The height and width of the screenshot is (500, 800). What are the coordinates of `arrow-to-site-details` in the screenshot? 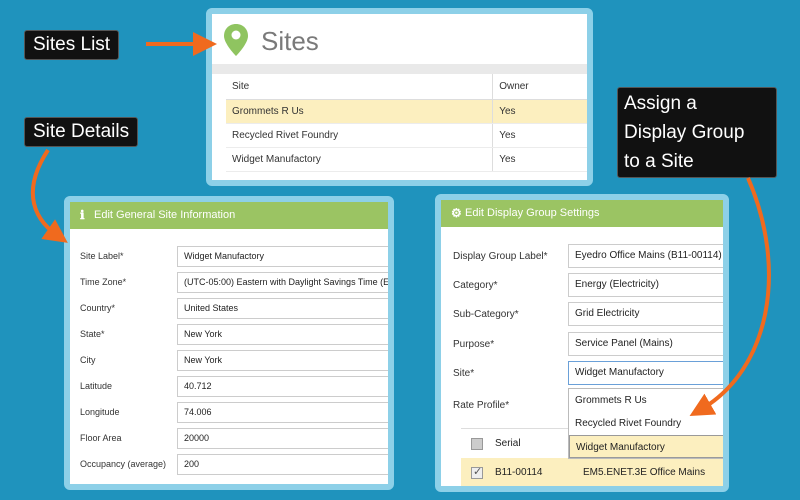 It's located at (49, 195).